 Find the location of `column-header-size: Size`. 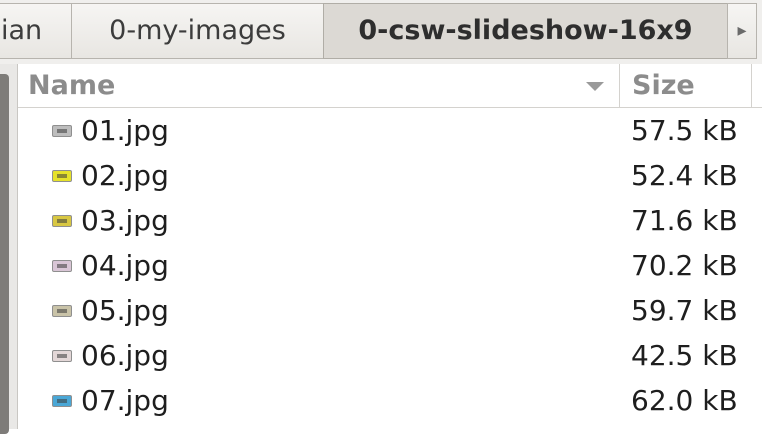

column-header-size: Size is located at coordinates (686, 85).